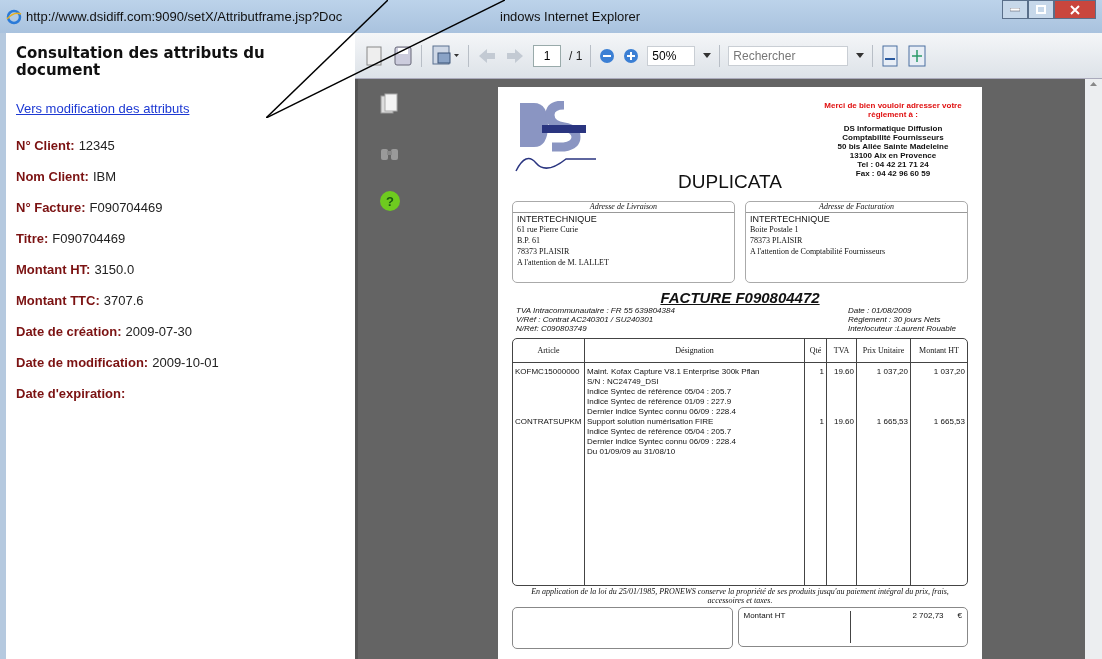  Describe the element at coordinates (114, 270) in the screenshot. I see `field-value: 3150.0` at that location.